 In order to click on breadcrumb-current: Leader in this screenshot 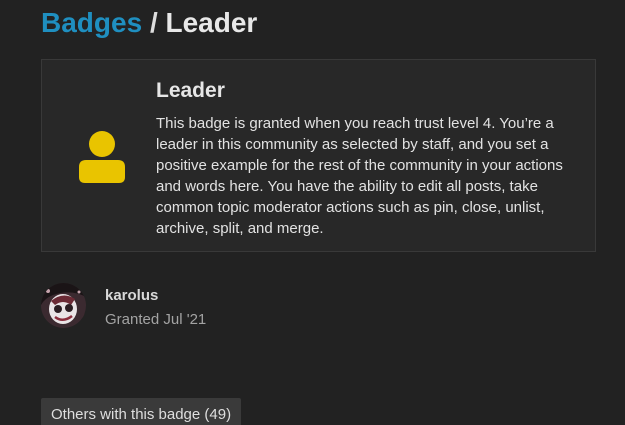, I will do `click(211, 22)`.